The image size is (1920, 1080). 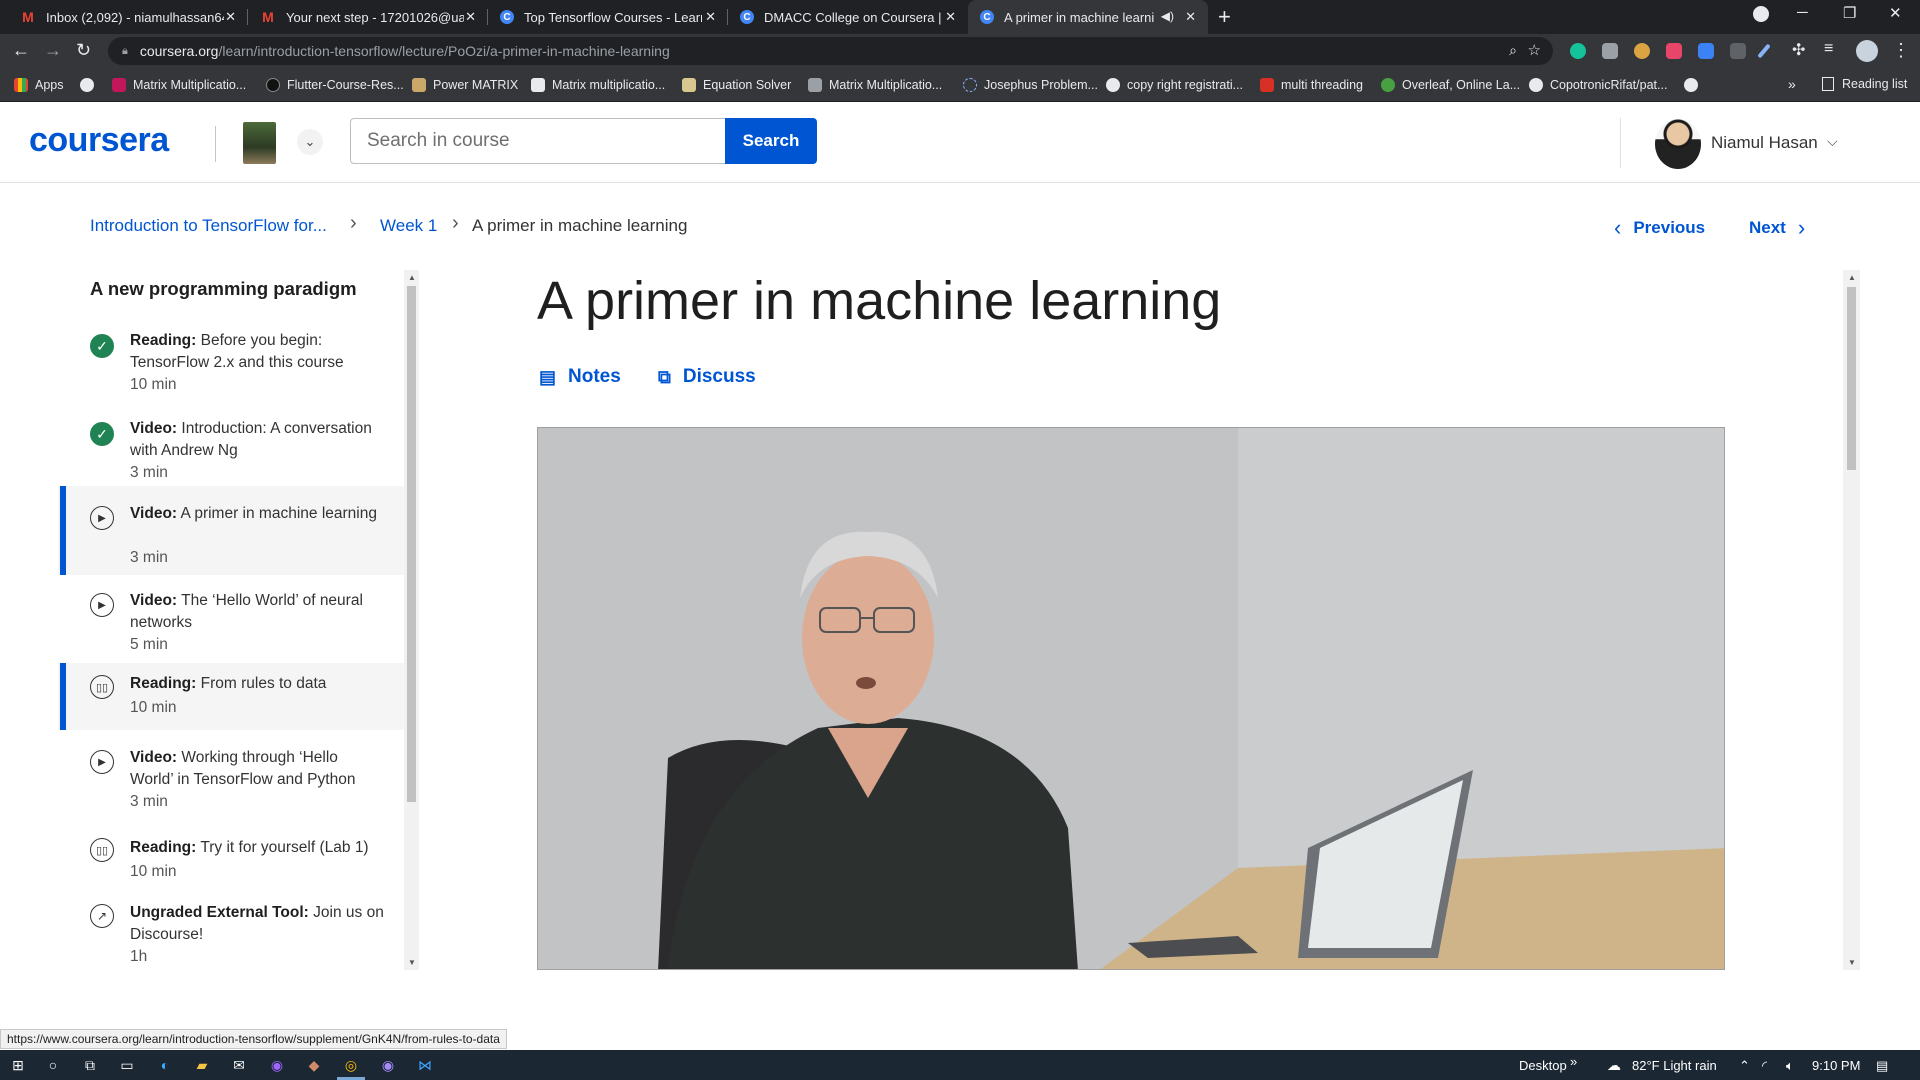 I want to click on chevron-right-icon: », so click(x=1573, y=1061).